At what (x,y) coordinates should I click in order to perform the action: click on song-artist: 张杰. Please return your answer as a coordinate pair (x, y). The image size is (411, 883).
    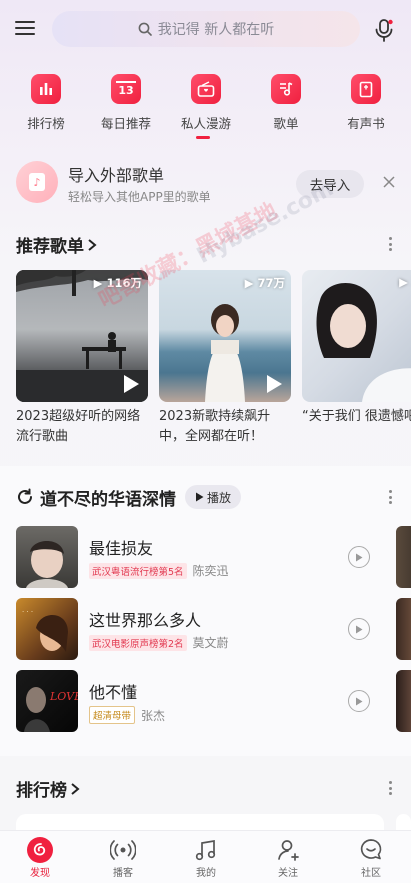
    Looking at the image, I should click on (153, 715).